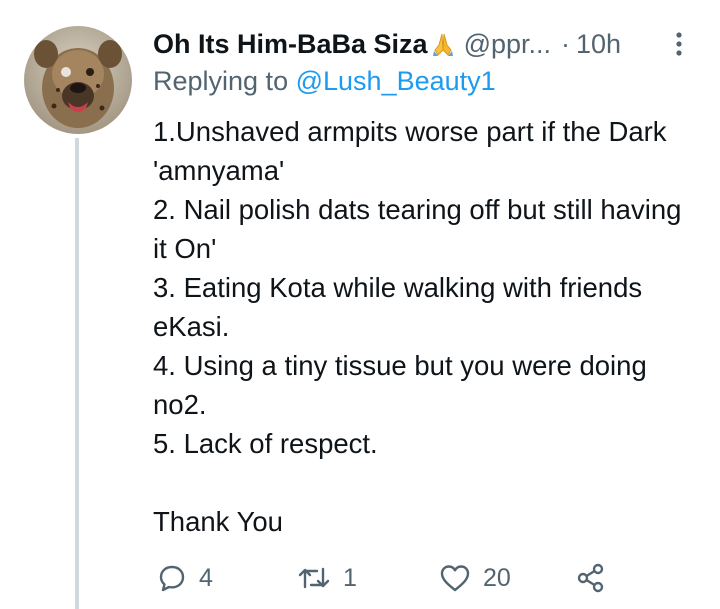 The image size is (720, 609). Describe the element at coordinates (290, 44) in the screenshot. I see `author-name: Oh Its Him-BaBa Siza` at that location.